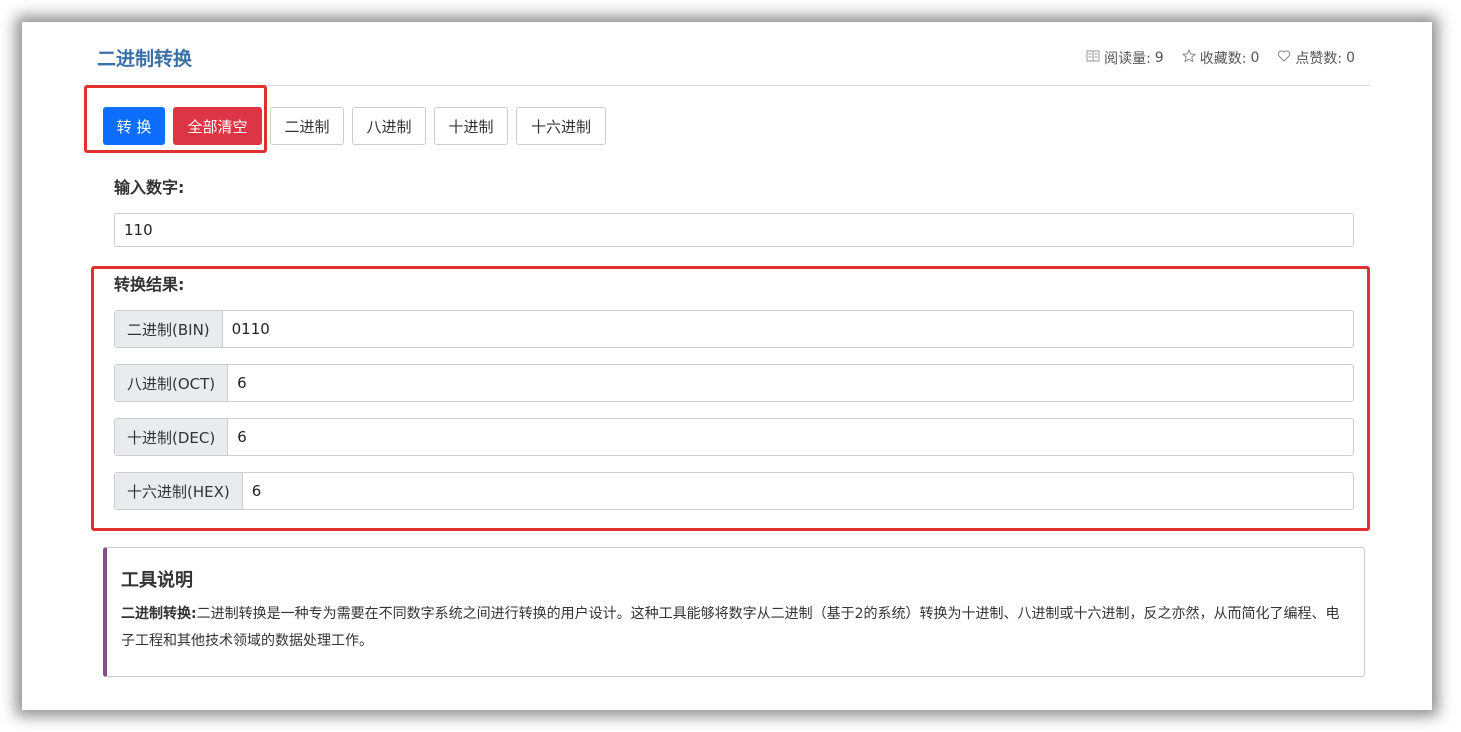 This screenshot has width=1461, height=732. What do you see at coordinates (172, 383) in the screenshot?
I see `oct-addon: 八进制(OCT)` at bounding box center [172, 383].